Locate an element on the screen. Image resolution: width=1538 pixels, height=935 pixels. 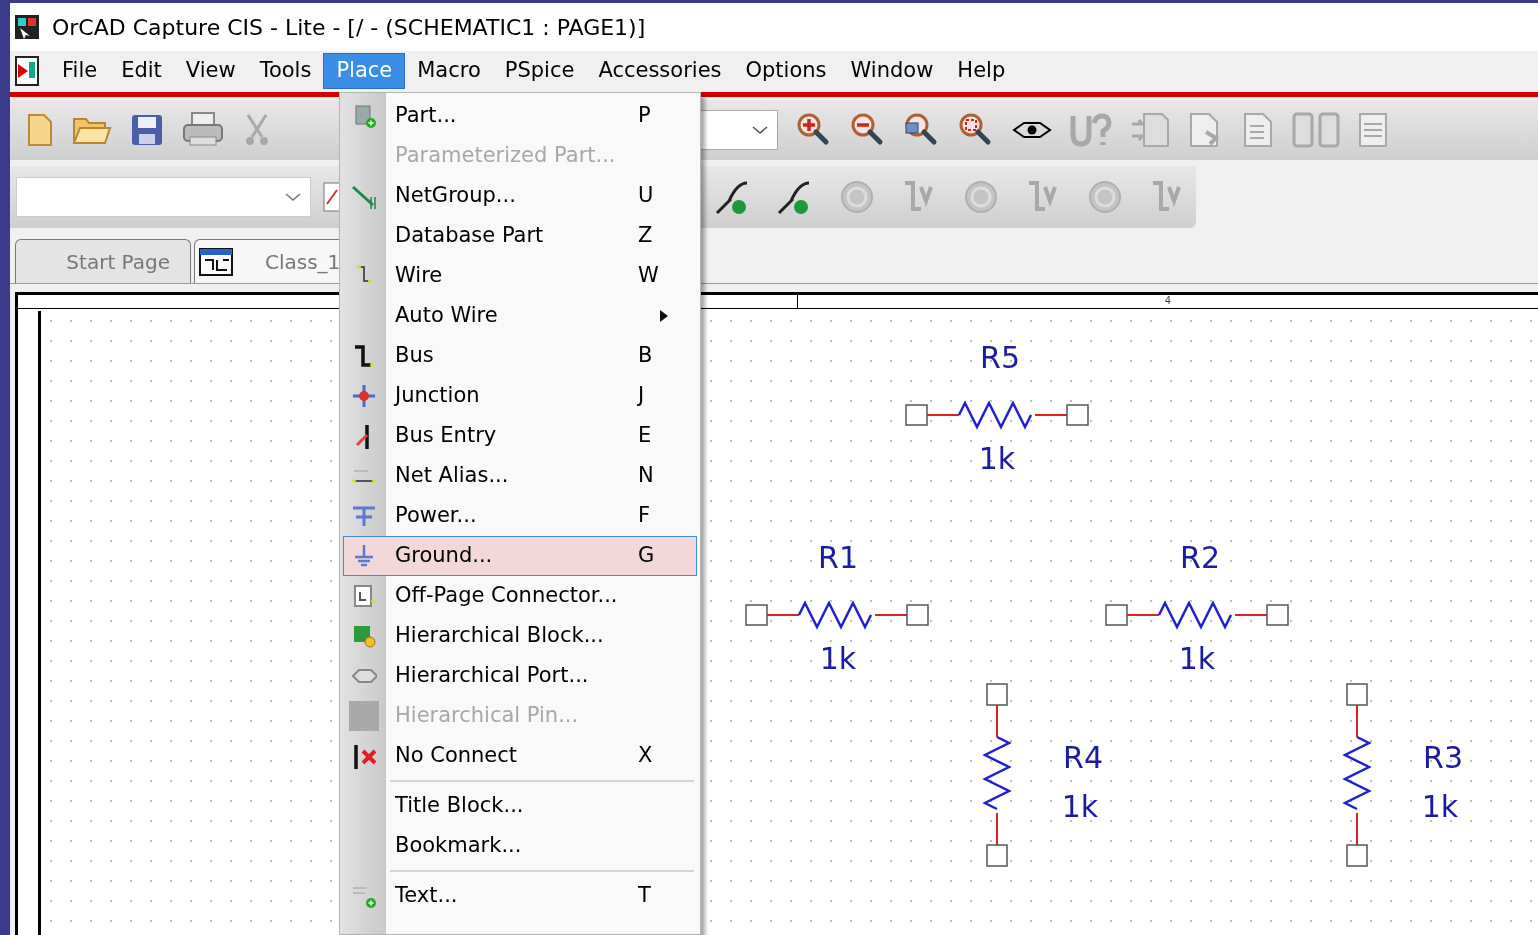
menu-item: PSpice is located at coordinates (539, 71).